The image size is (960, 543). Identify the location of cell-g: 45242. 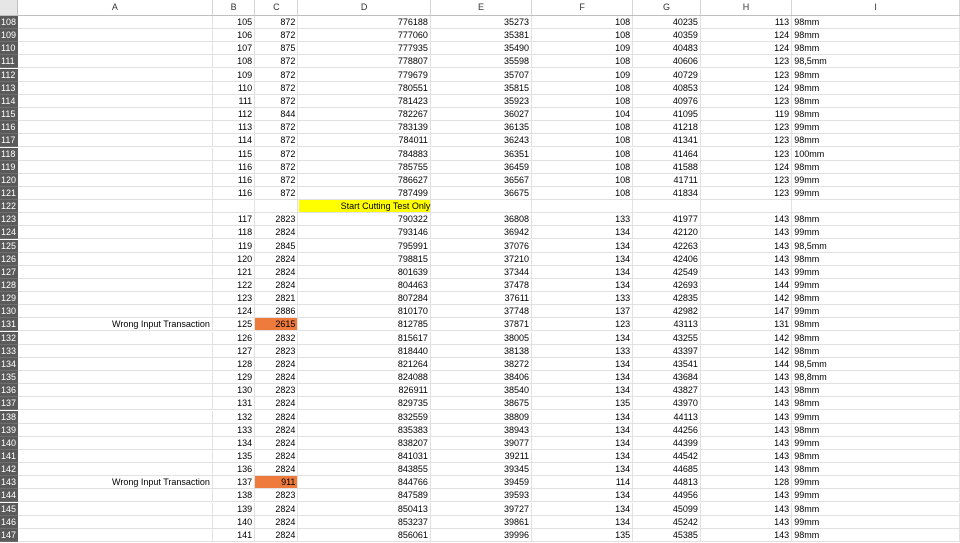
(667, 522).